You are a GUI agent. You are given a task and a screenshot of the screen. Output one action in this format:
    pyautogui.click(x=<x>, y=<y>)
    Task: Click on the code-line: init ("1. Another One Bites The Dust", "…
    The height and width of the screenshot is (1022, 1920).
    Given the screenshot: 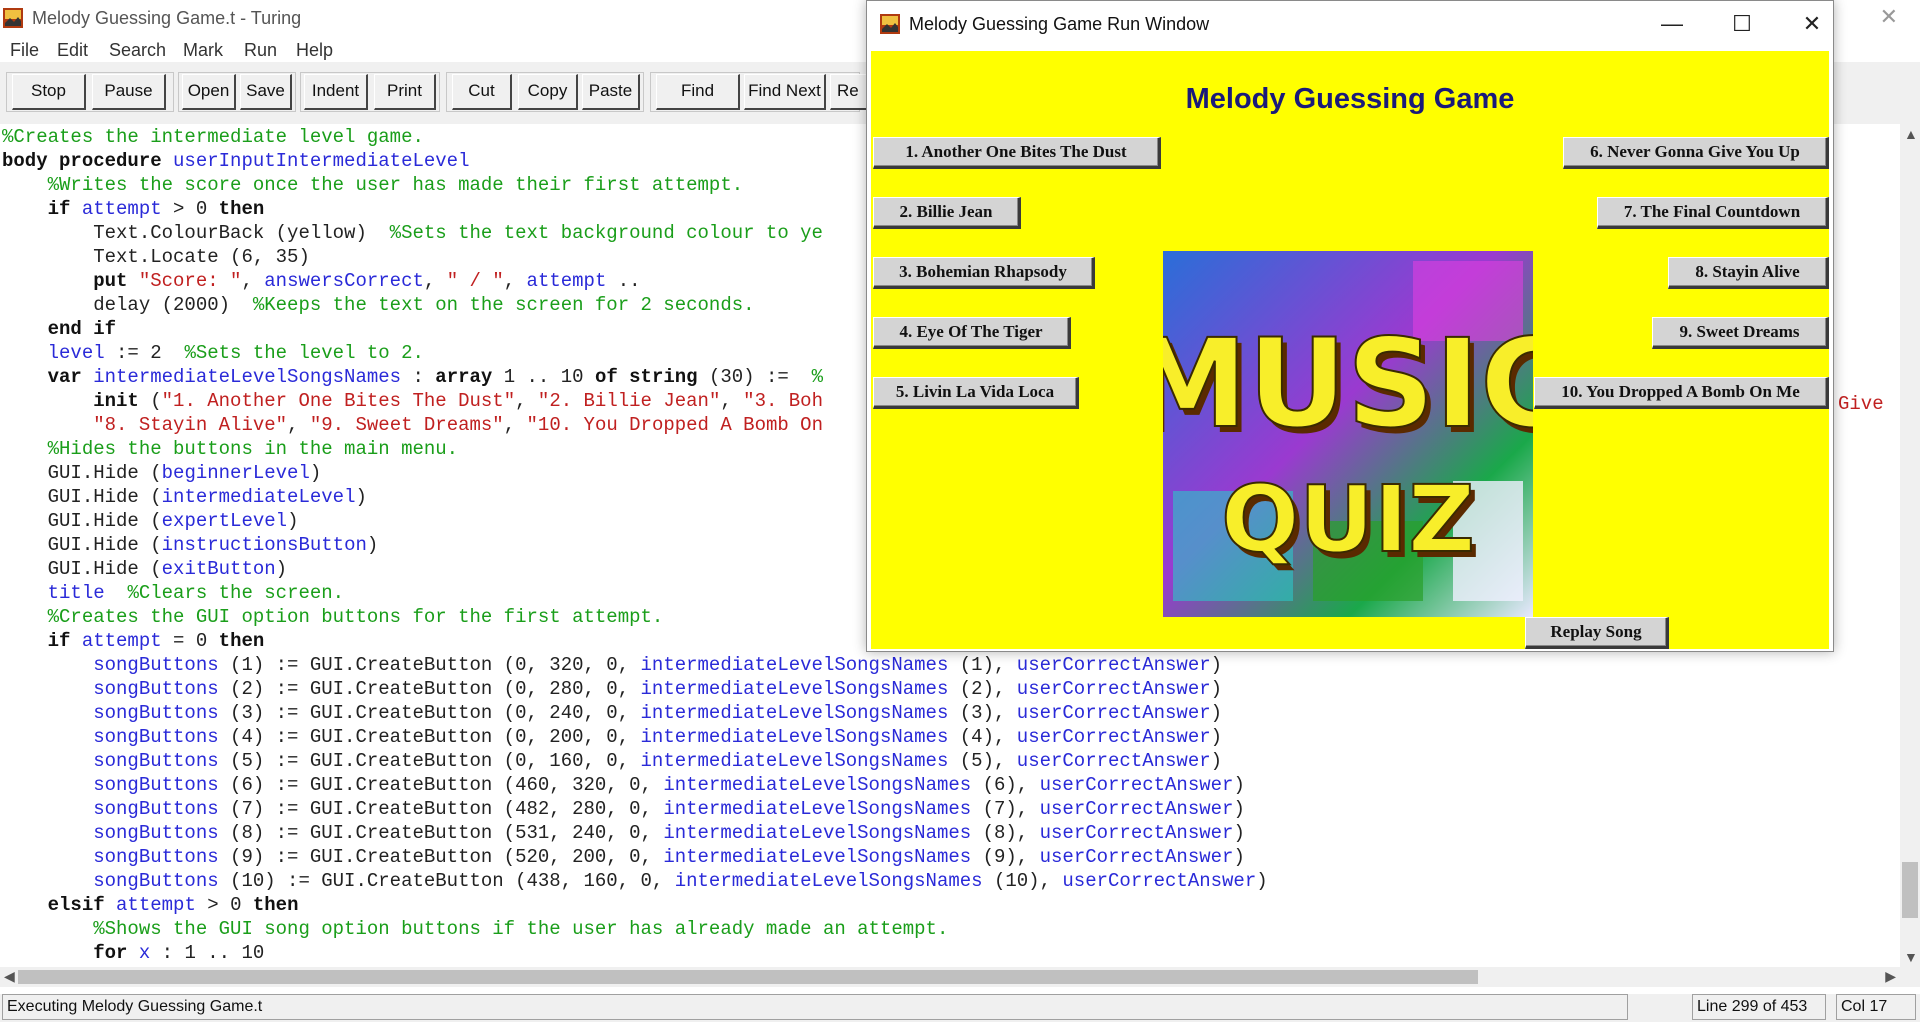 What is the action you would take?
    pyautogui.click(x=412, y=401)
    